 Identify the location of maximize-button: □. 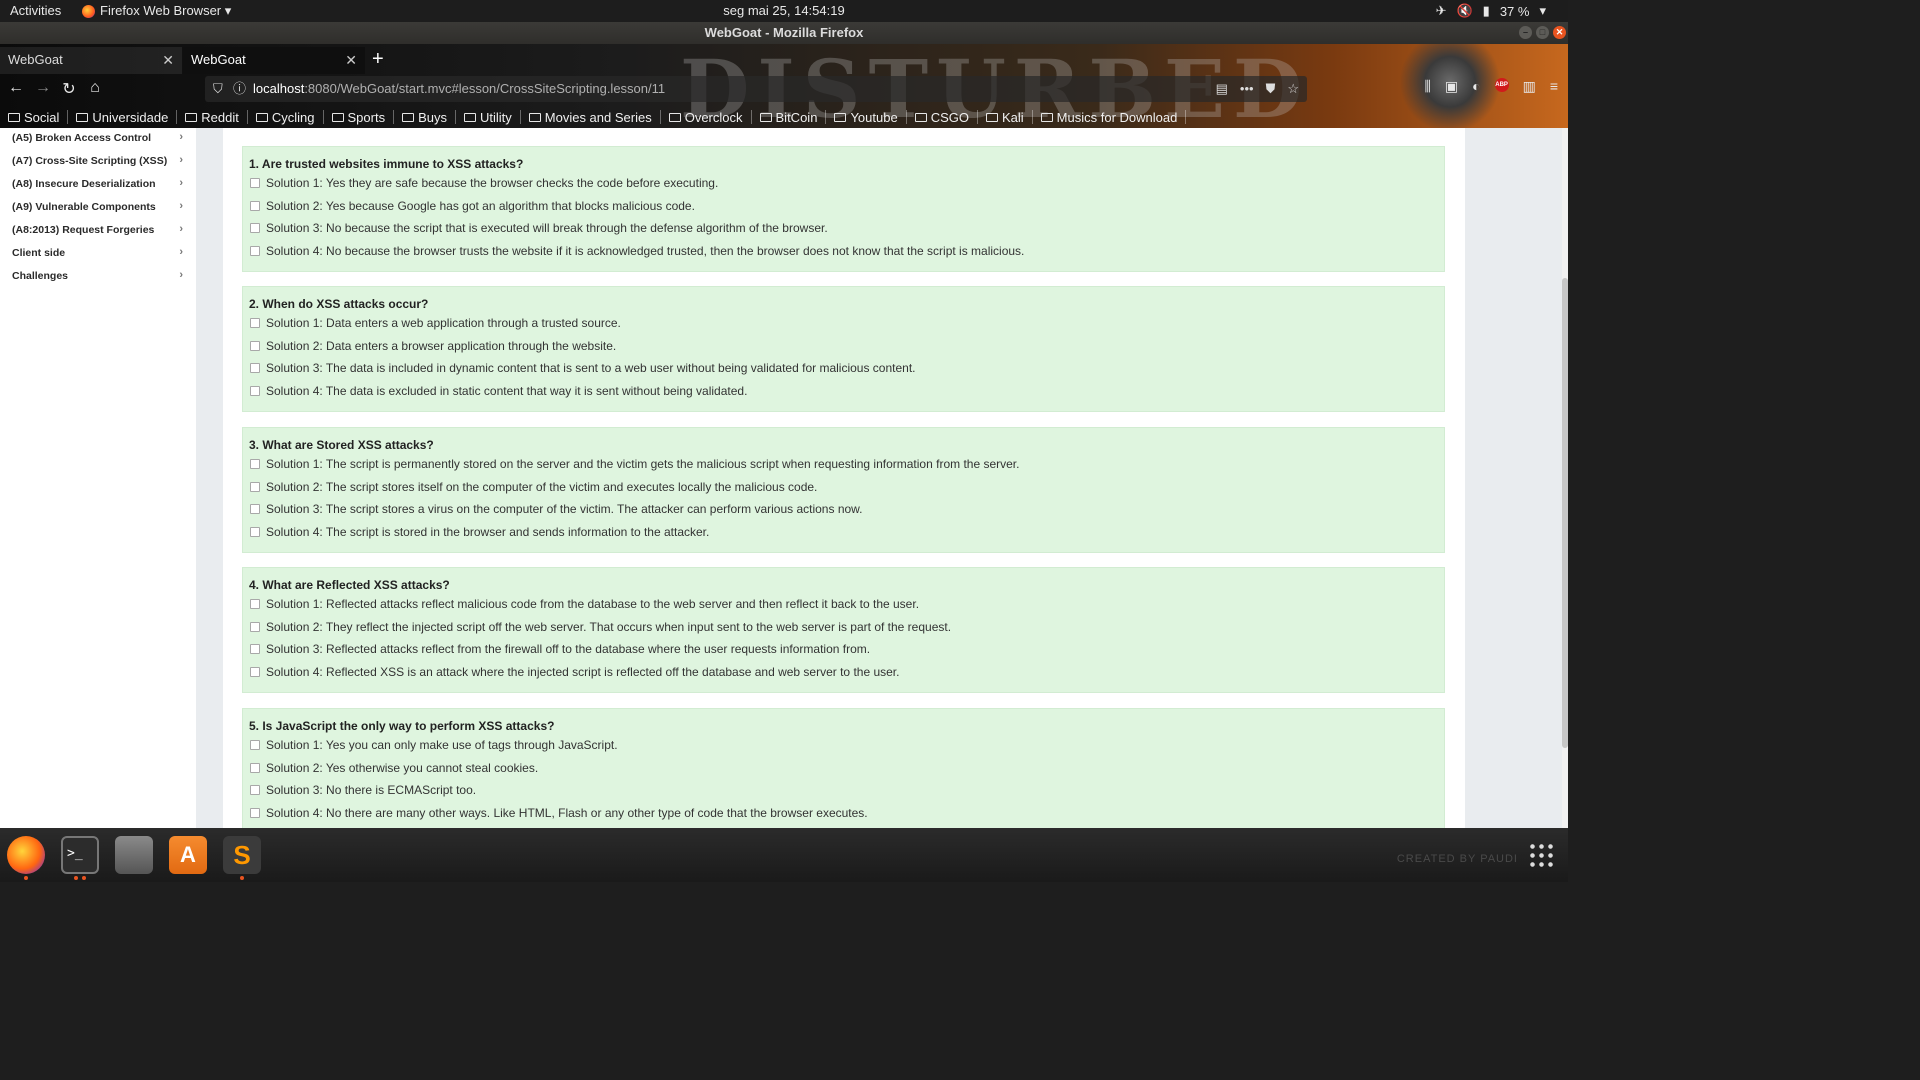
(1542, 32).